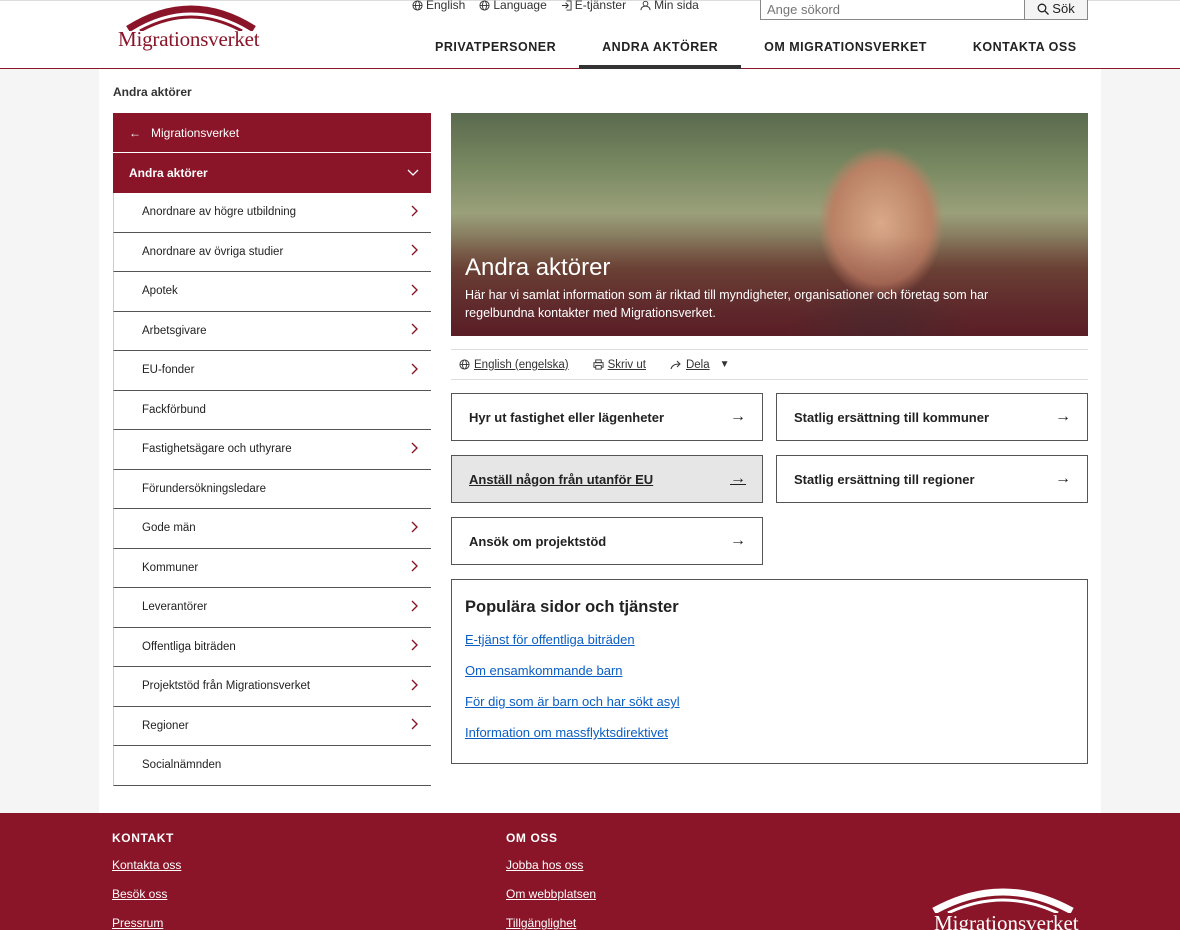 This screenshot has width=1180, height=930. I want to click on sidenav-back-link: ← Migrationsverket, so click(272, 133).